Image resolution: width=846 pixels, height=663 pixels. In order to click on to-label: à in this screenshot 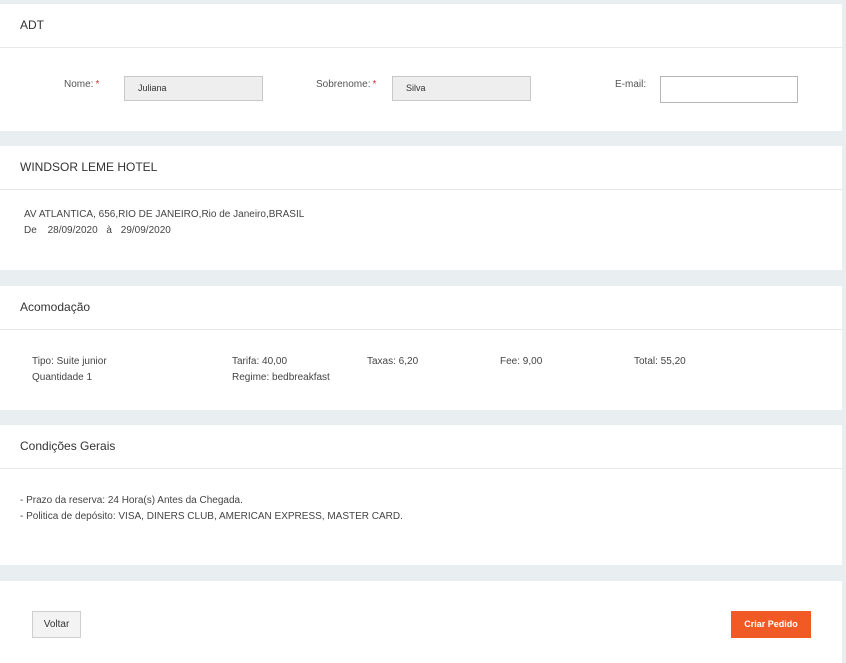, I will do `click(109, 230)`.